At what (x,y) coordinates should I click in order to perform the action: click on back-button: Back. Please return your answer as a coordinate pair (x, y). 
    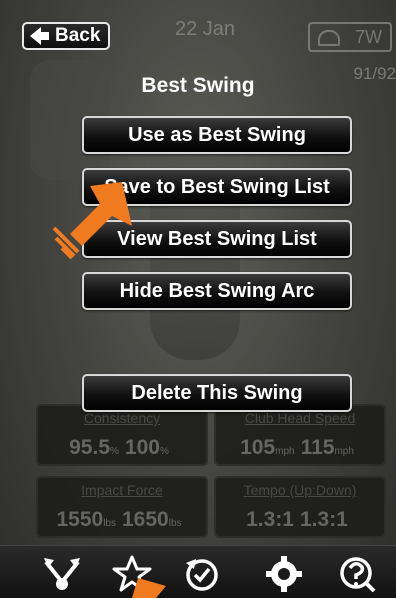
    Looking at the image, I should click on (66, 36).